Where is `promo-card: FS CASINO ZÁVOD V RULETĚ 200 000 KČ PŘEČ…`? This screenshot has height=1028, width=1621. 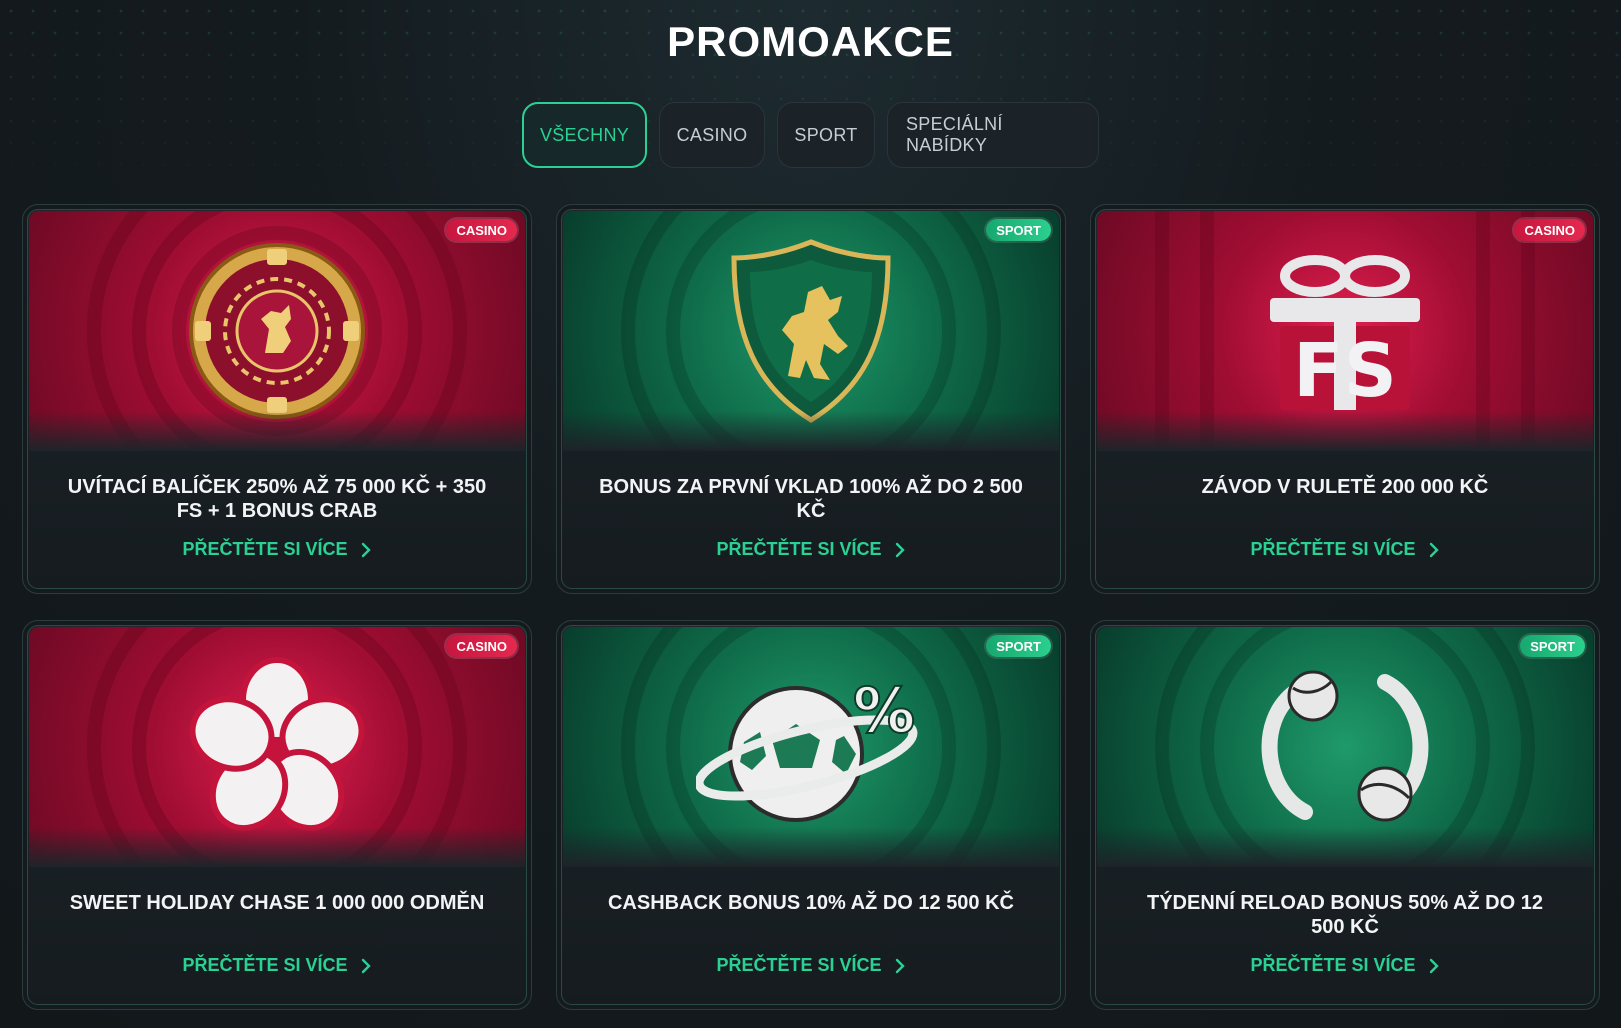
promo-card: FS CASINO ZÁVOD V RULETĚ 200 000 KČ PŘEČ… is located at coordinates (1345, 399).